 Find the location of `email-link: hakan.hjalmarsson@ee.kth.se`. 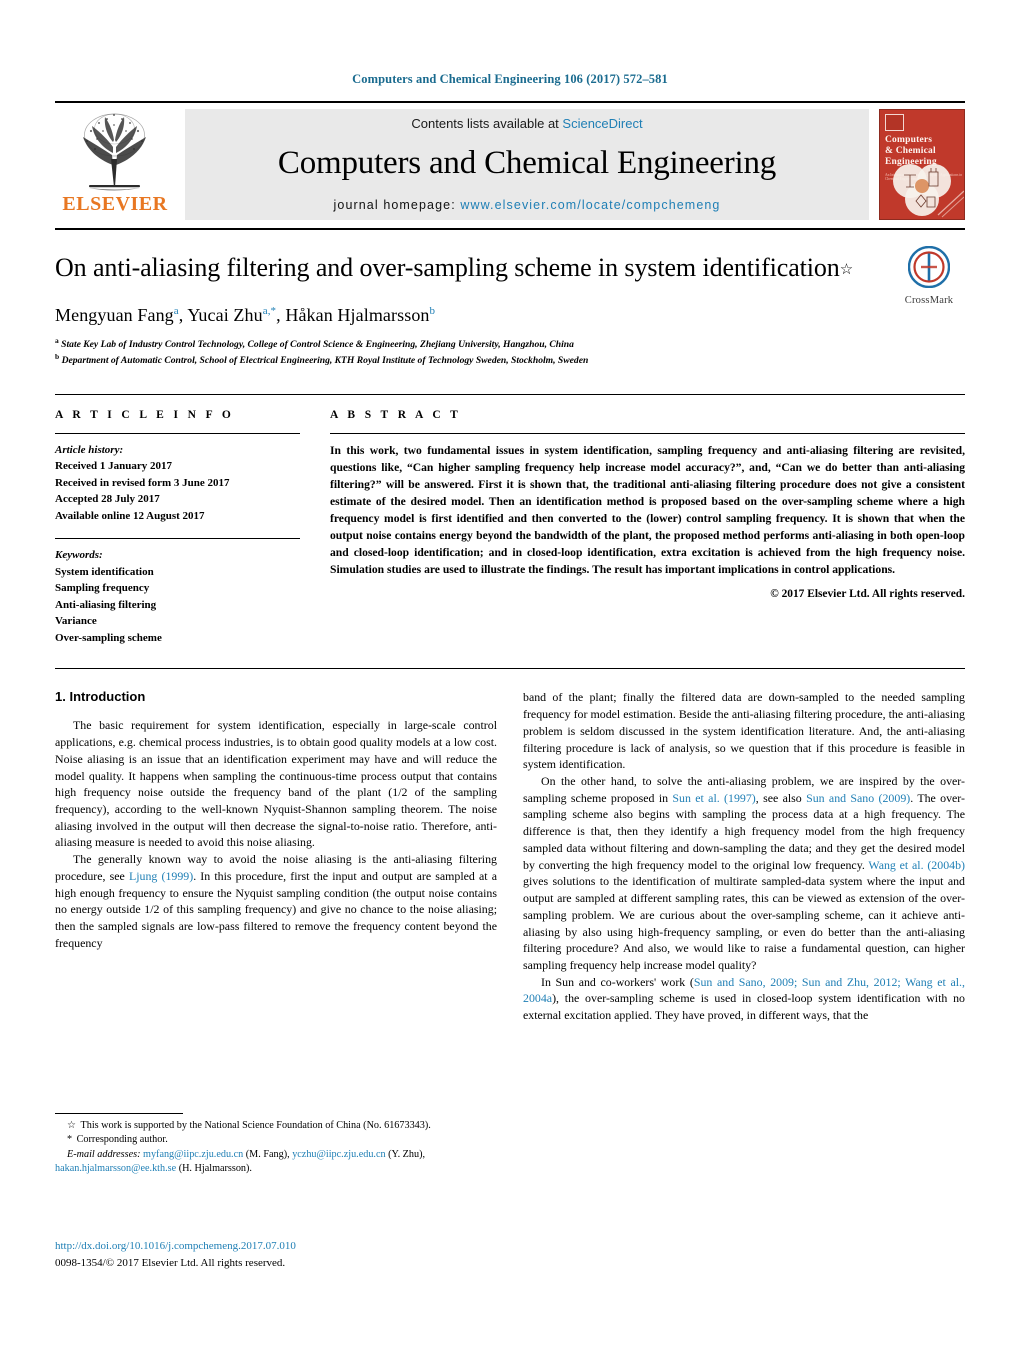

email-link: hakan.hjalmarsson@ee.kth.se is located at coordinates (115, 1168).